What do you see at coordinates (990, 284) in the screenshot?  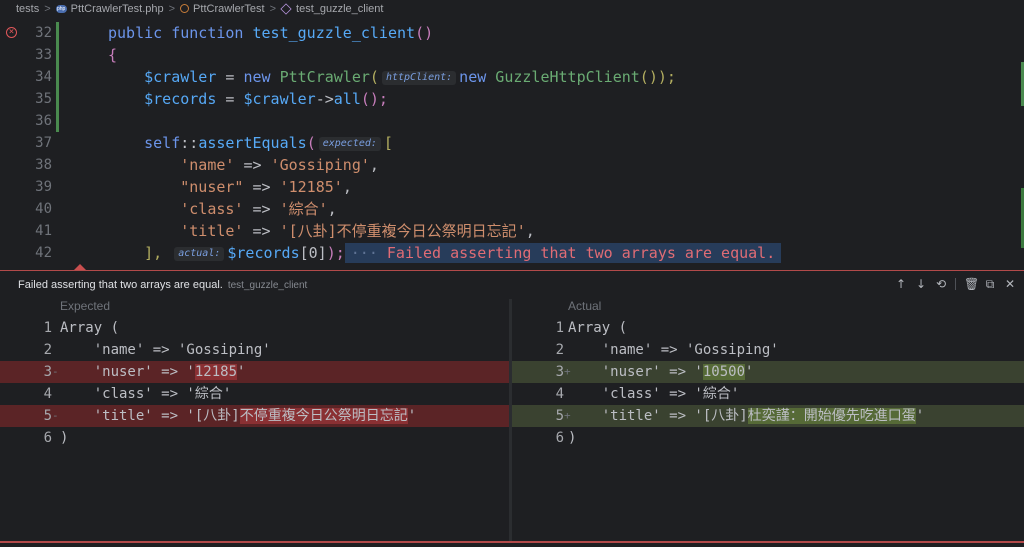 I see `copy-icon: ⧉` at bounding box center [990, 284].